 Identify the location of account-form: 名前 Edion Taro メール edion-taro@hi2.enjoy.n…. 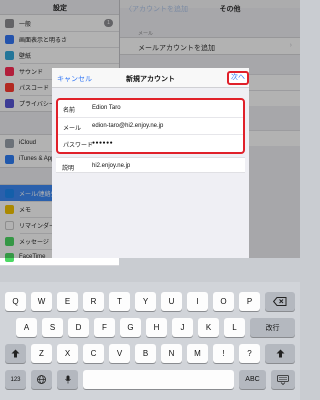
(150, 126).